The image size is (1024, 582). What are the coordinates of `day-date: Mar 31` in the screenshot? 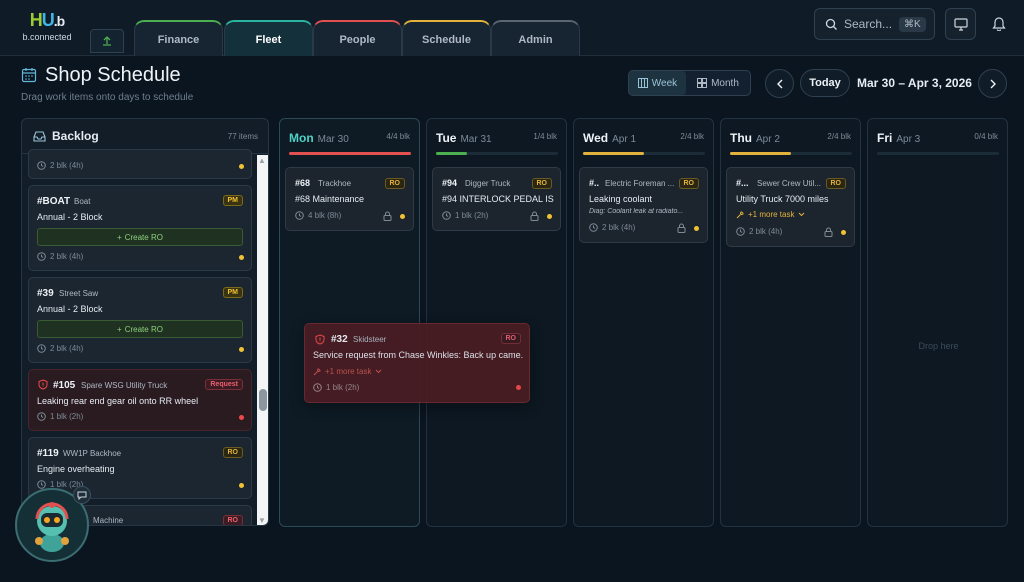 It's located at (476, 139).